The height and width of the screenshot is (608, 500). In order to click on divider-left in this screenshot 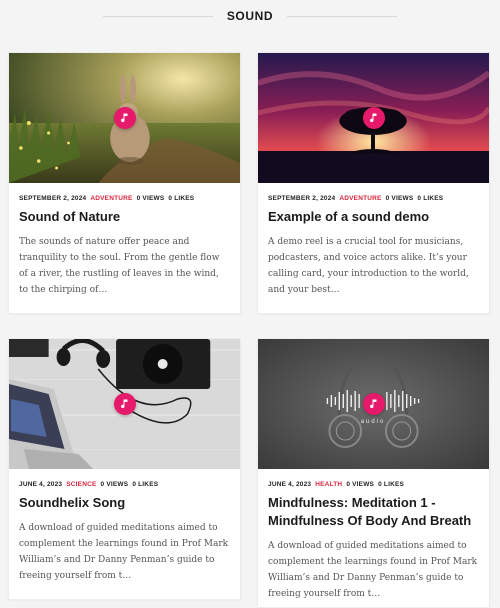, I will do `click(157, 16)`.